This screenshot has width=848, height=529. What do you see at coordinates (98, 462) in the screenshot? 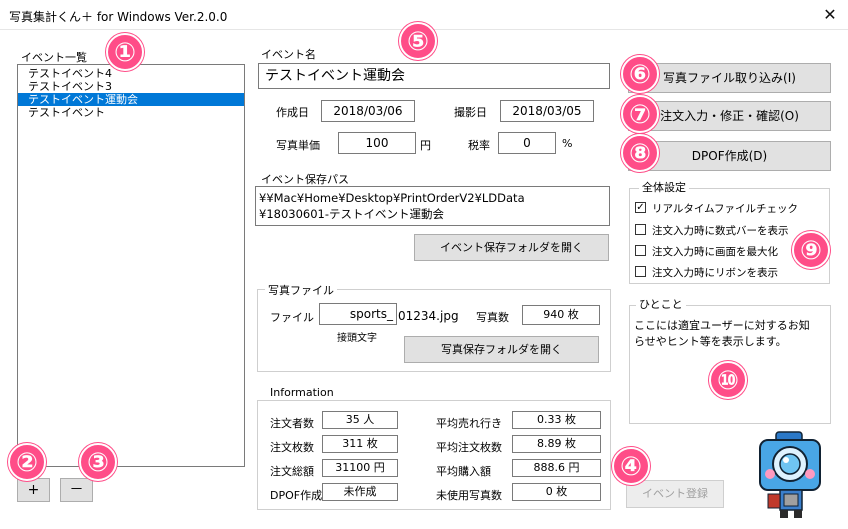
I see `annotation-badge: ③` at bounding box center [98, 462].